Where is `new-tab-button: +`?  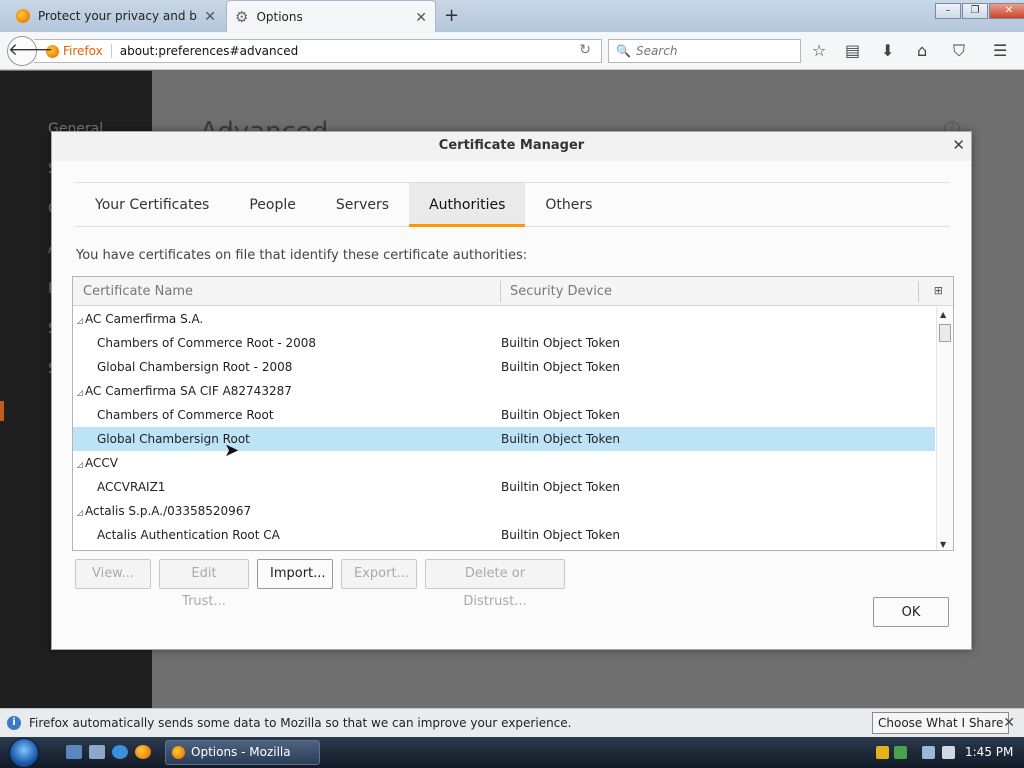 new-tab-button: + is located at coordinates (451, 15).